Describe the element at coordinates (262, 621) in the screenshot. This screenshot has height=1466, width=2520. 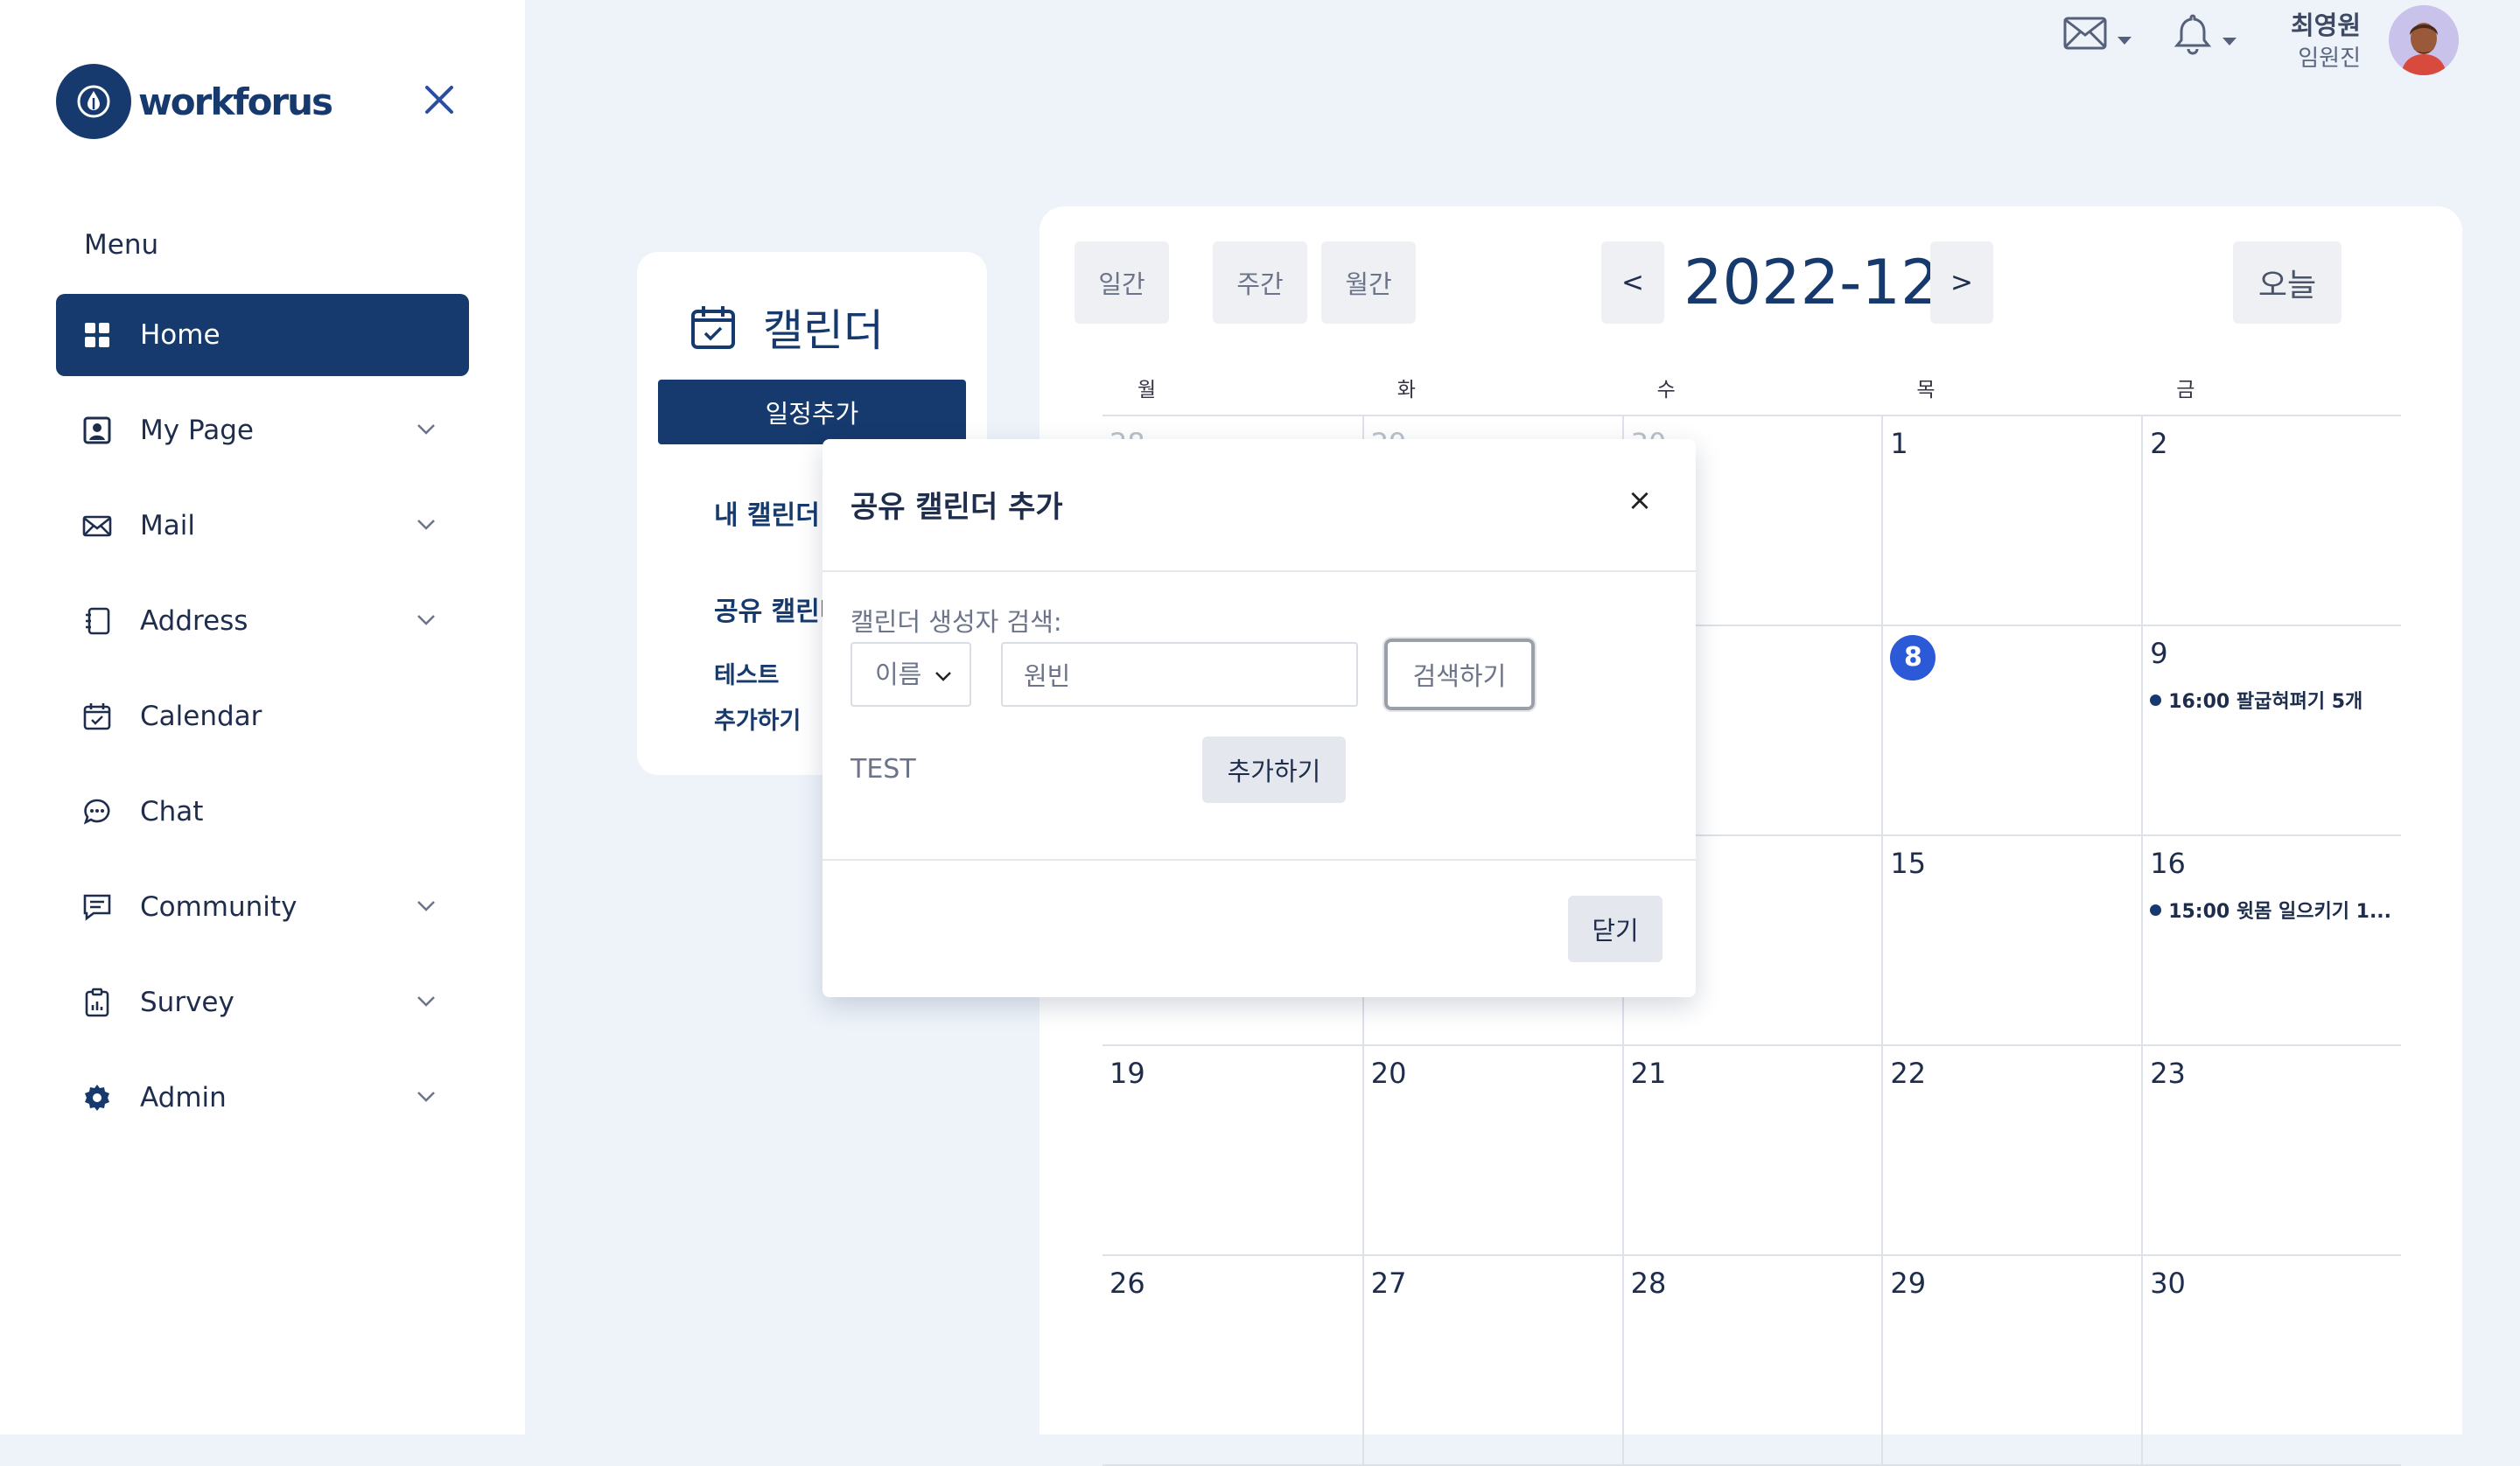
I see `sidebar-item-address: Address` at that location.